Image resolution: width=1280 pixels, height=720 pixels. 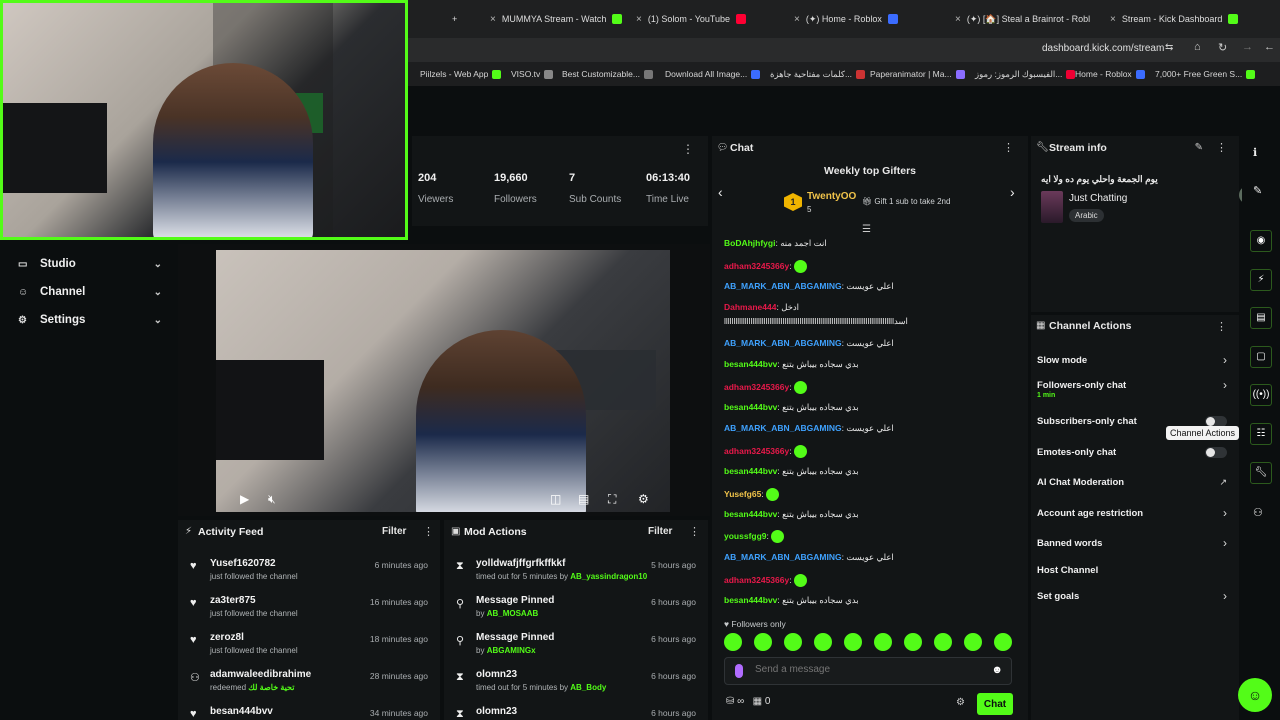 I want to click on chat-footer-points: ⛁ ∞ ▦ 0, so click(x=748, y=701).